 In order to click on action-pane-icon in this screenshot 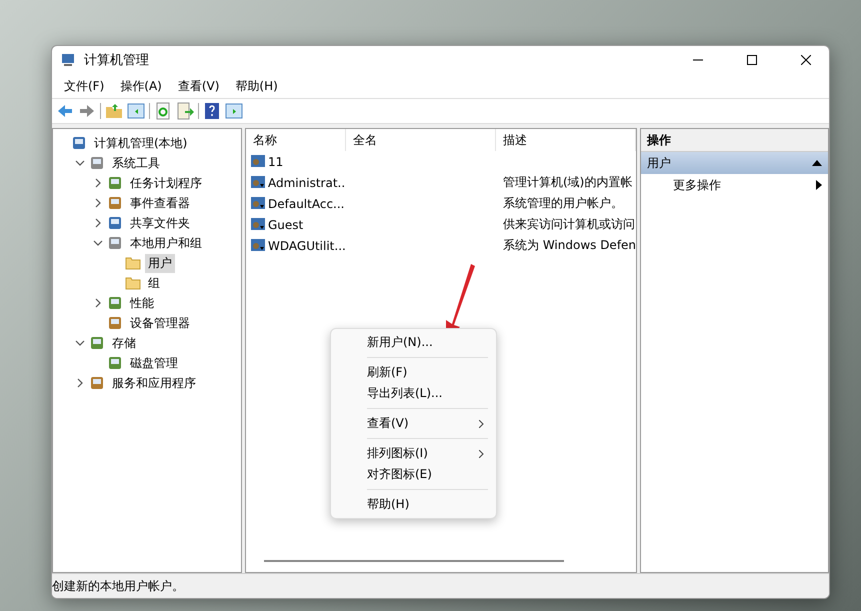, I will do `click(234, 111)`.